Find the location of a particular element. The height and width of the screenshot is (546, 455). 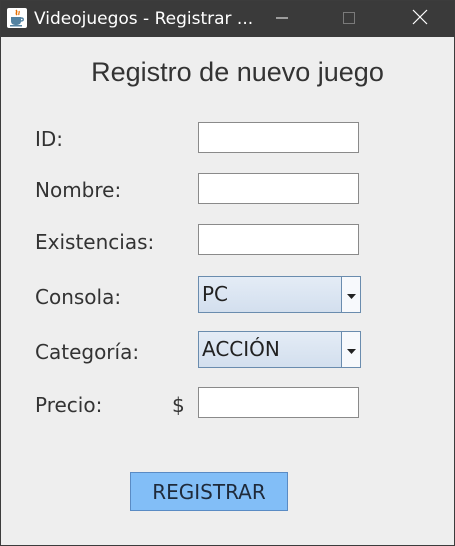

minimize-button is located at coordinates (282, 19).